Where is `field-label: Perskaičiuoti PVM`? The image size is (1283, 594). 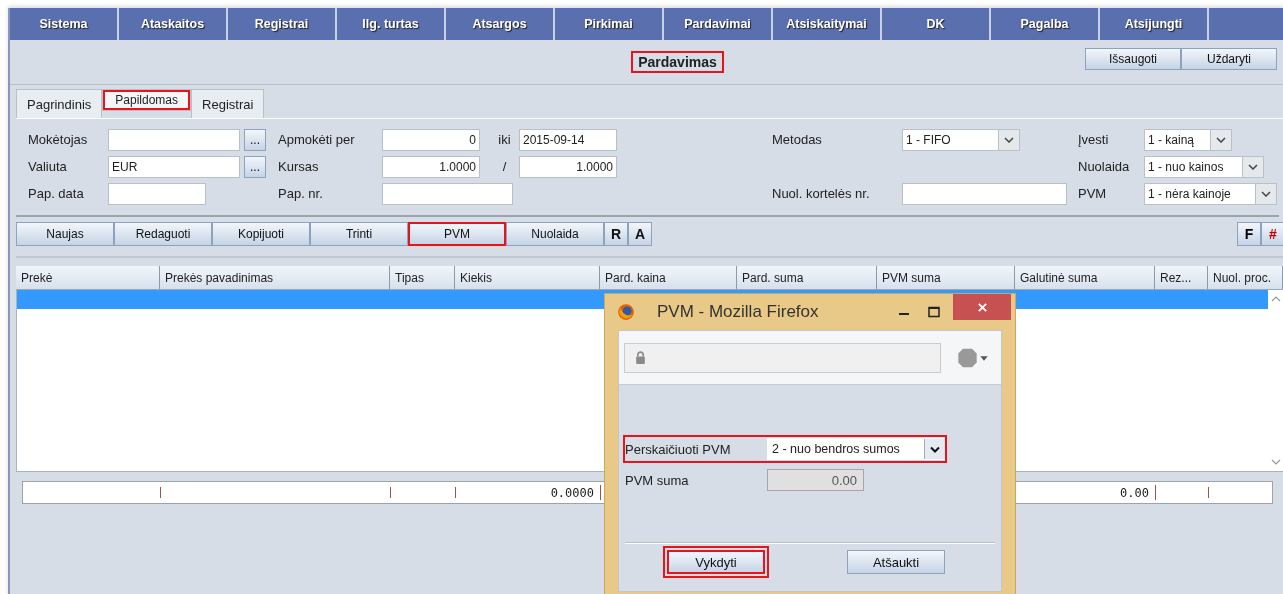
field-label: Perskaičiuoti PVM is located at coordinates (678, 449).